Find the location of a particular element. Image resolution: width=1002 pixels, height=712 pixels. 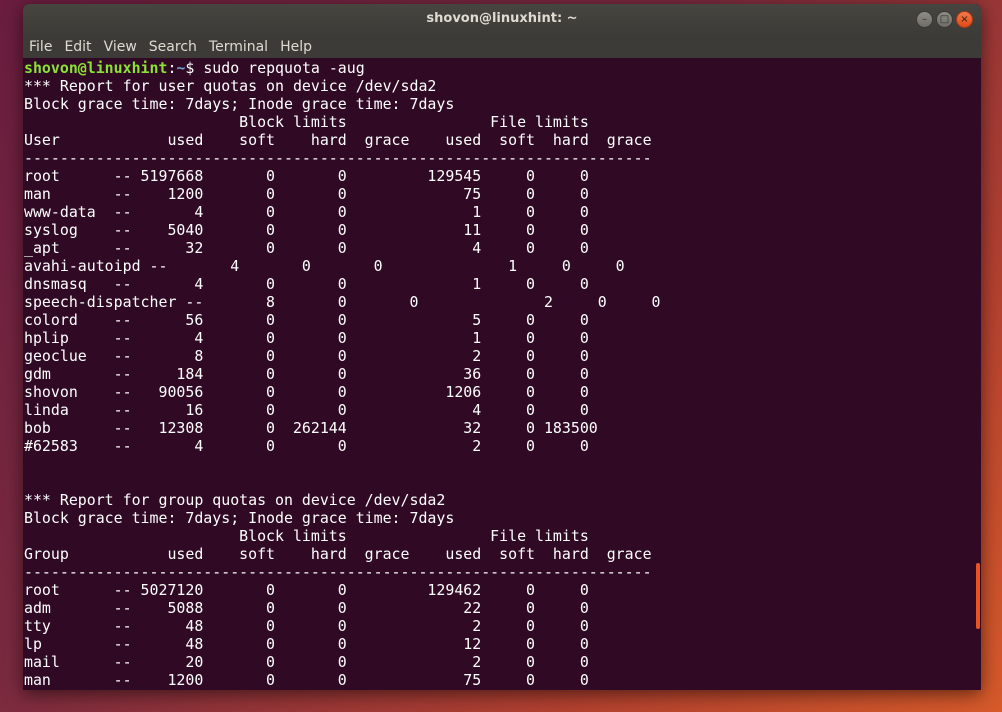

menu-view: View is located at coordinates (120, 47).